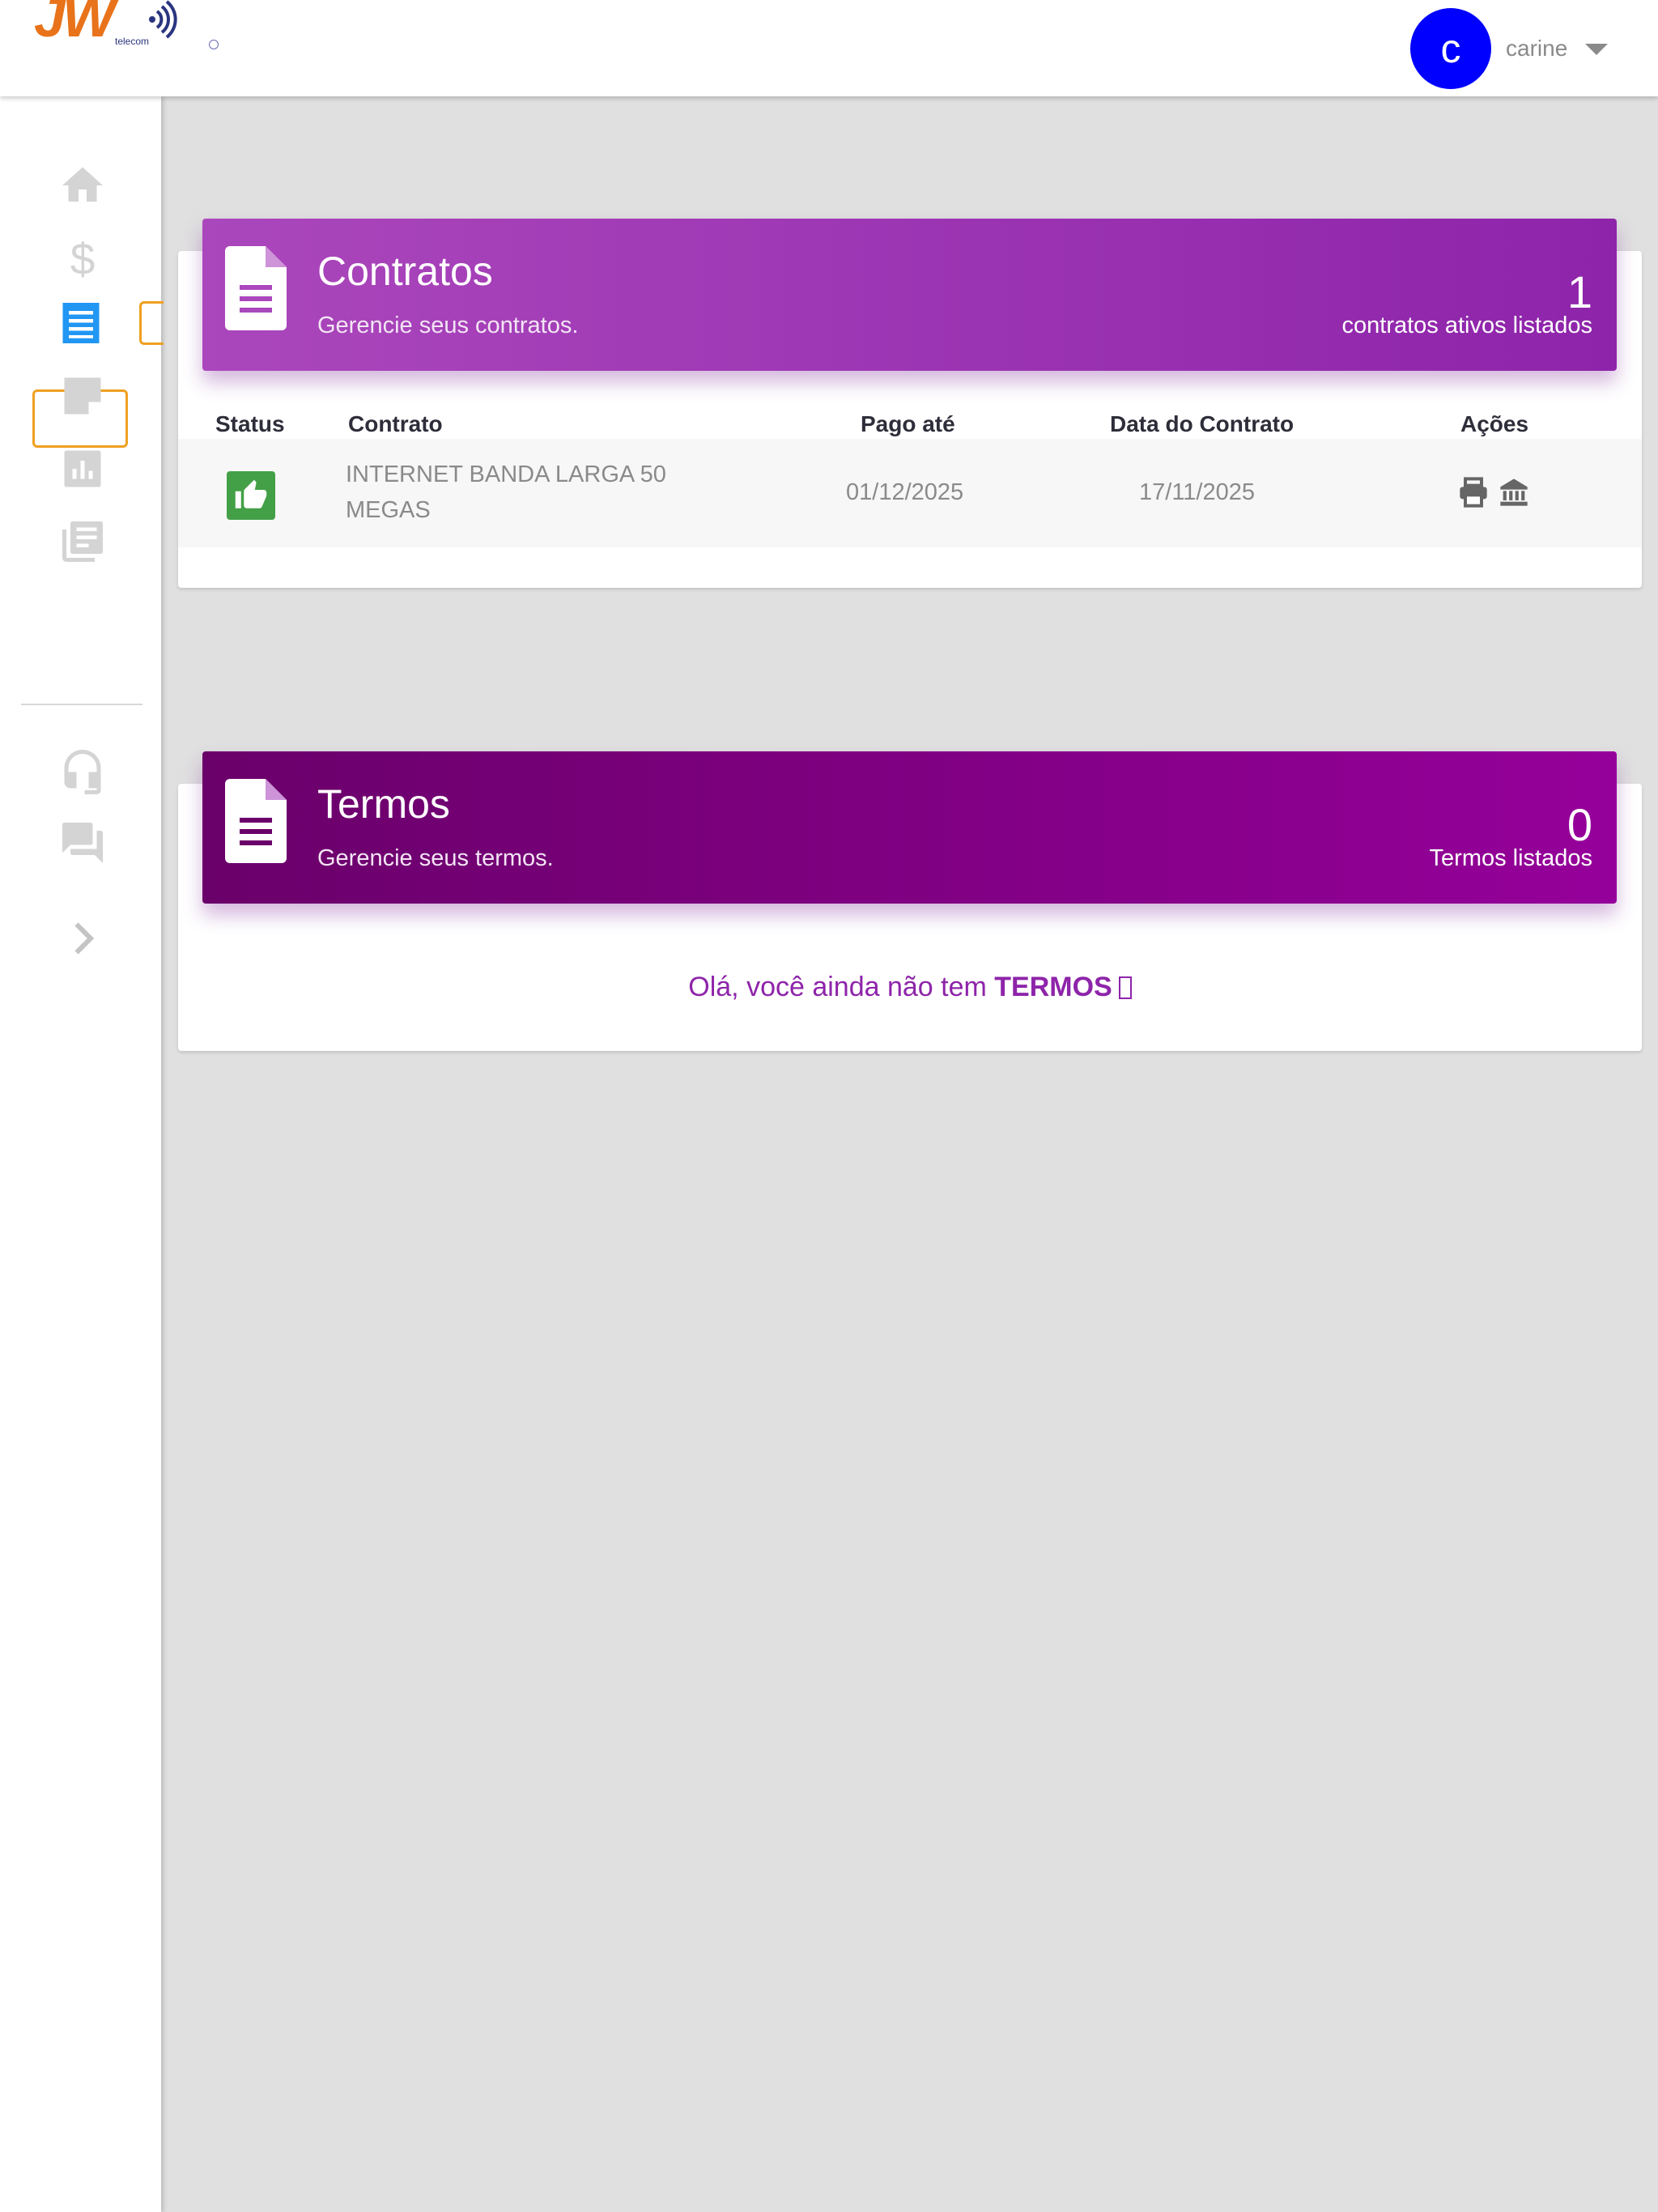 Image resolution: width=1658 pixels, height=2212 pixels. What do you see at coordinates (250, 424) in the screenshot?
I see `column-header-status: Status` at bounding box center [250, 424].